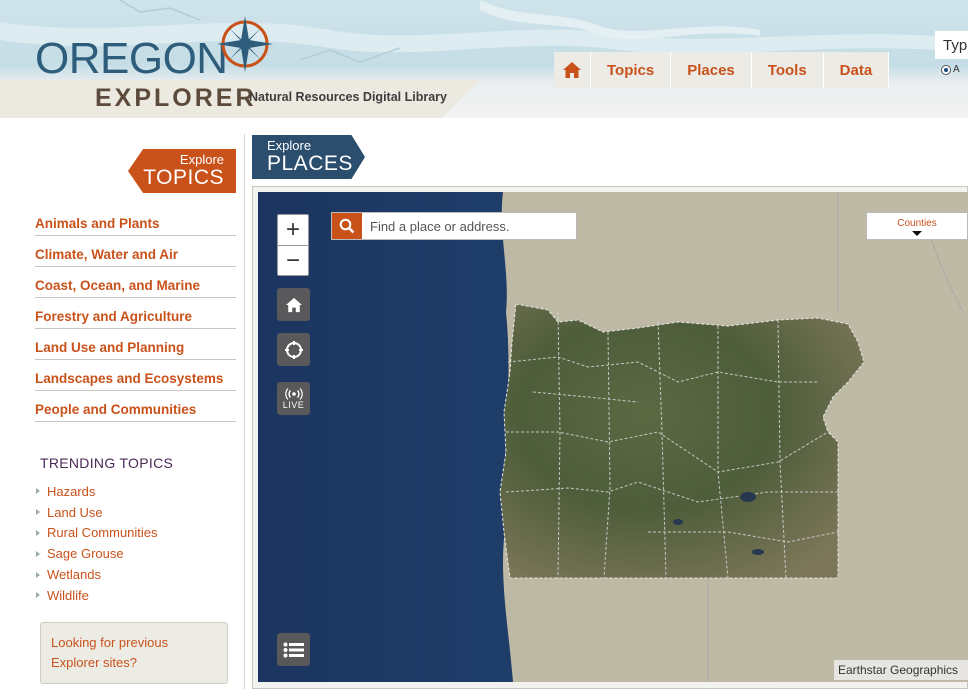  I want to click on trending-link-wetlands: Wetlands, so click(74, 574).